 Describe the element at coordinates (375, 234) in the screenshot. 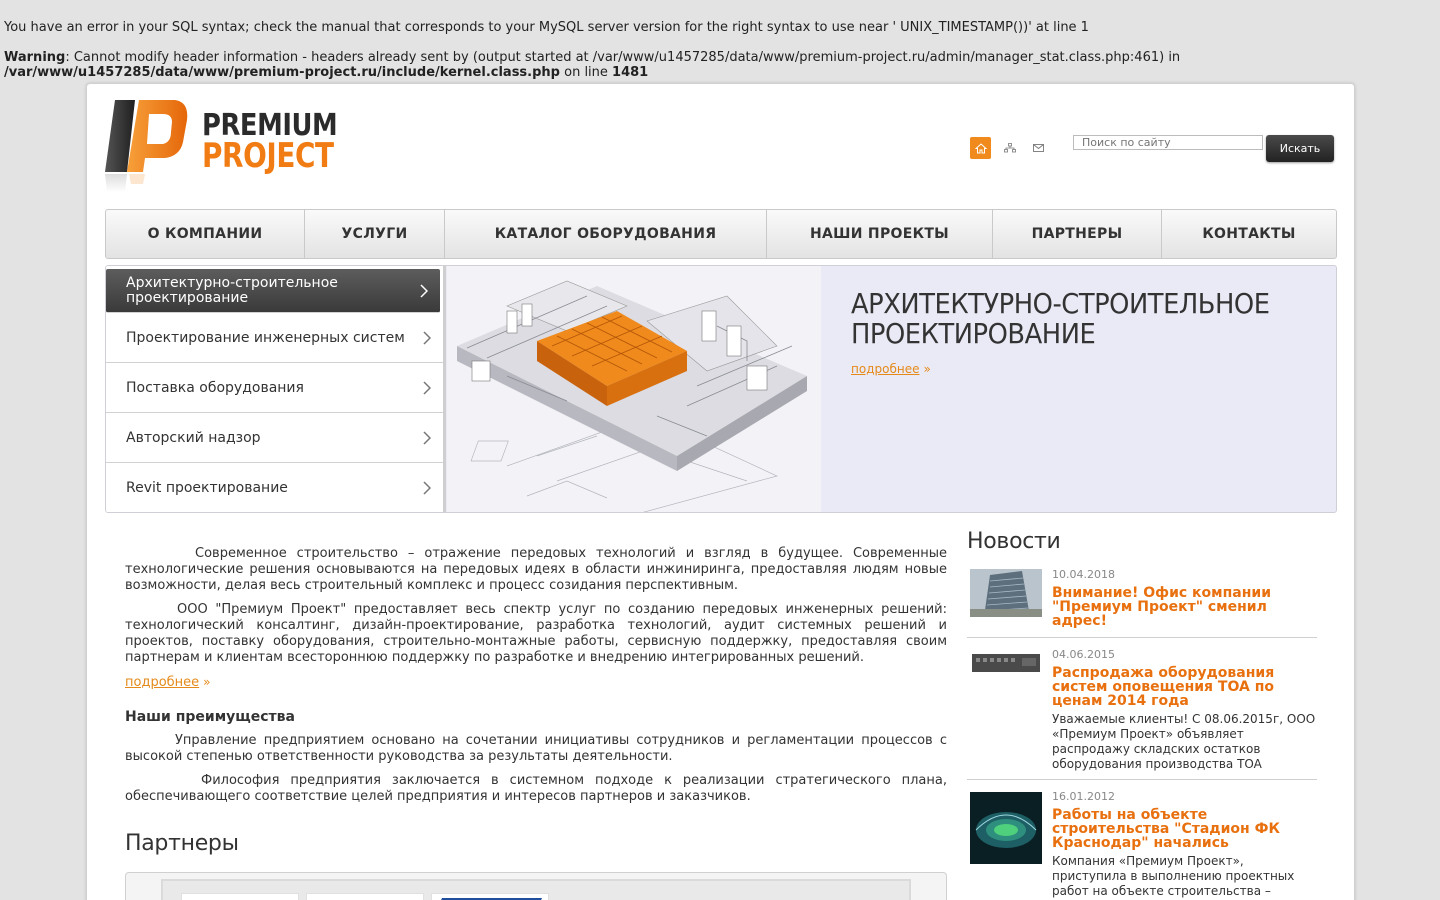

I see `nav-item-services: УСЛУГИ` at that location.